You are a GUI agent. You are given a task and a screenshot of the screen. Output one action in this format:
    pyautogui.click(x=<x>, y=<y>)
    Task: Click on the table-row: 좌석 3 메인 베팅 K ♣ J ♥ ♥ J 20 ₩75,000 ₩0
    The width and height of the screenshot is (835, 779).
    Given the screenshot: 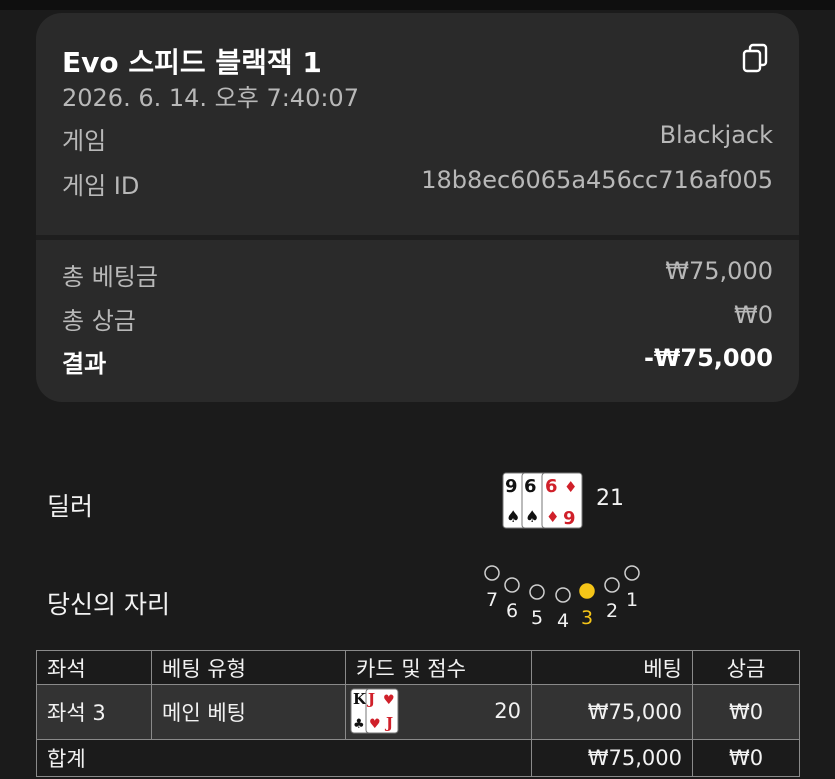 What is the action you would take?
    pyautogui.click(x=418, y=712)
    